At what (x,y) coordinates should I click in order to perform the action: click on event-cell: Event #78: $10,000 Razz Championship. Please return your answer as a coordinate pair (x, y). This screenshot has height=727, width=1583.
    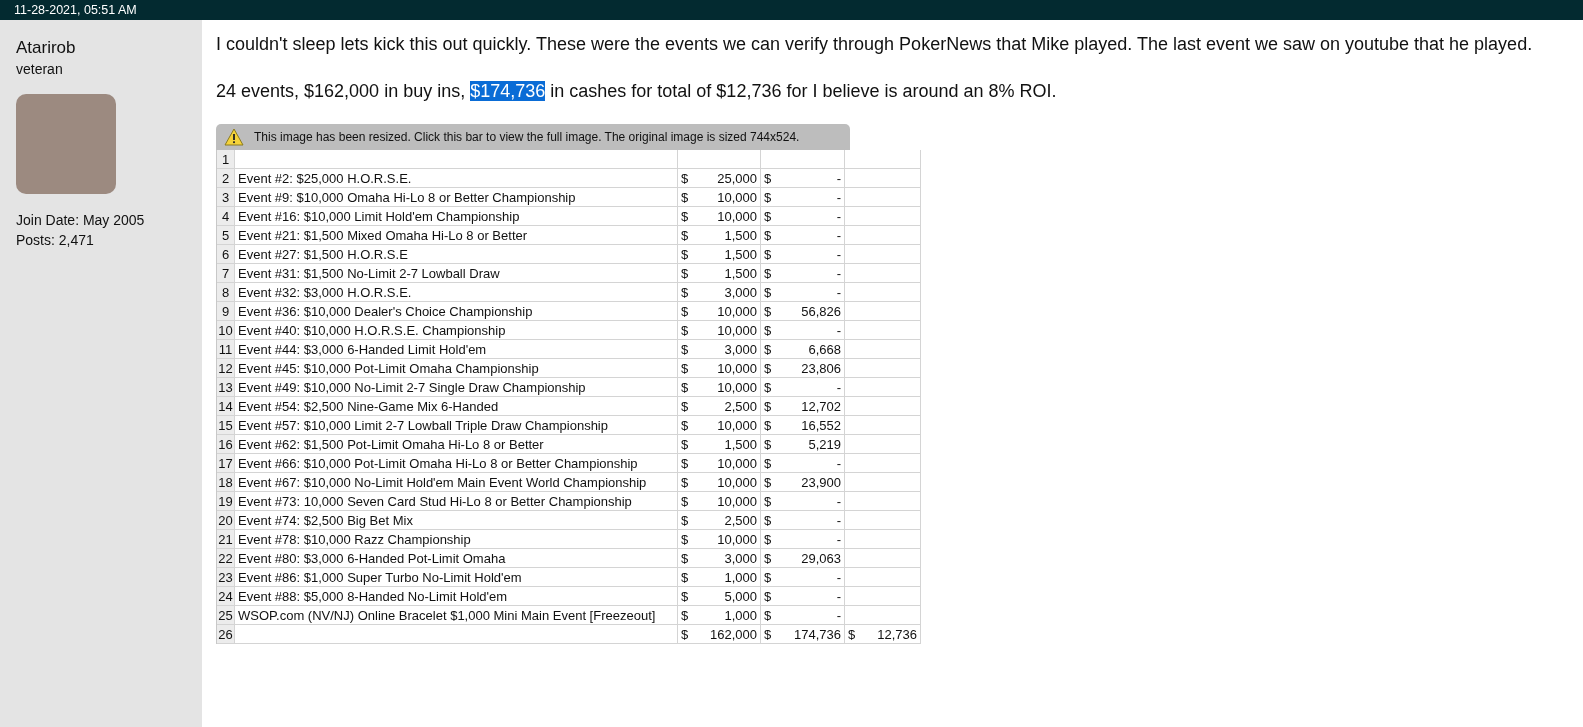
    Looking at the image, I should click on (456, 539).